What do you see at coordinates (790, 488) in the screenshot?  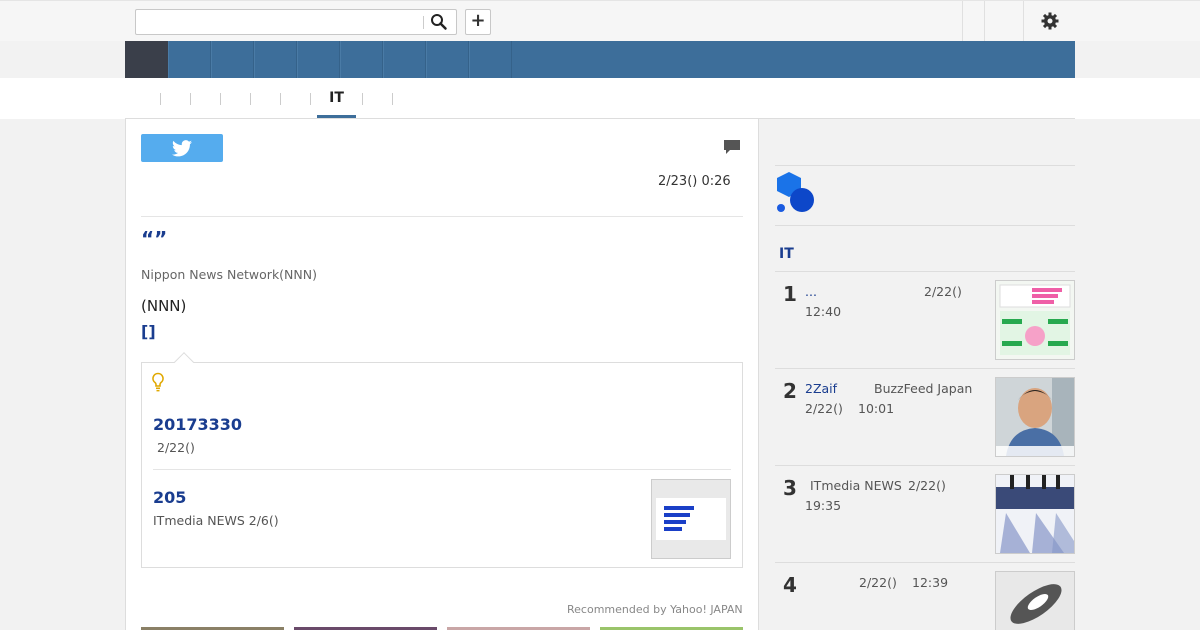 I see `rank-number: 3` at bounding box center [790, 488].